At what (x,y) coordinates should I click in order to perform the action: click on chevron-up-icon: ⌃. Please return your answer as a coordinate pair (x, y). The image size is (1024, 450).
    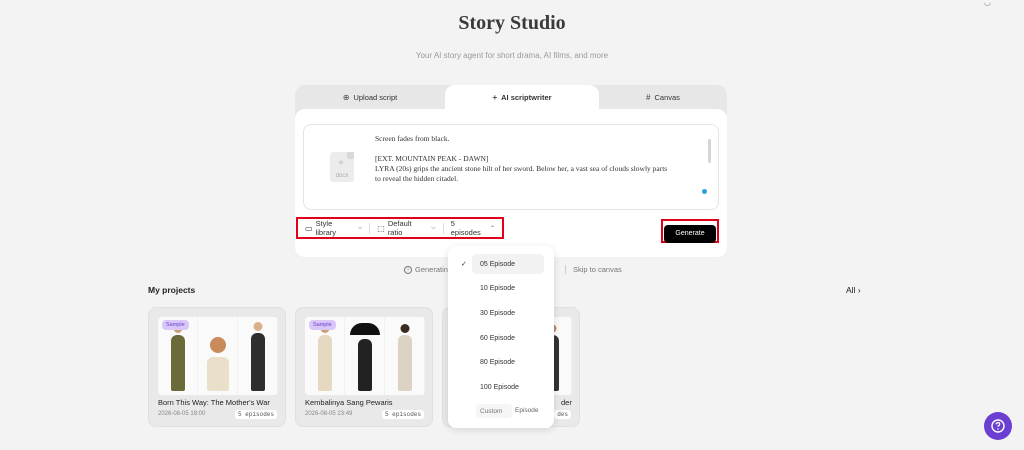
    Looking at the image, I should click on (492, 228).